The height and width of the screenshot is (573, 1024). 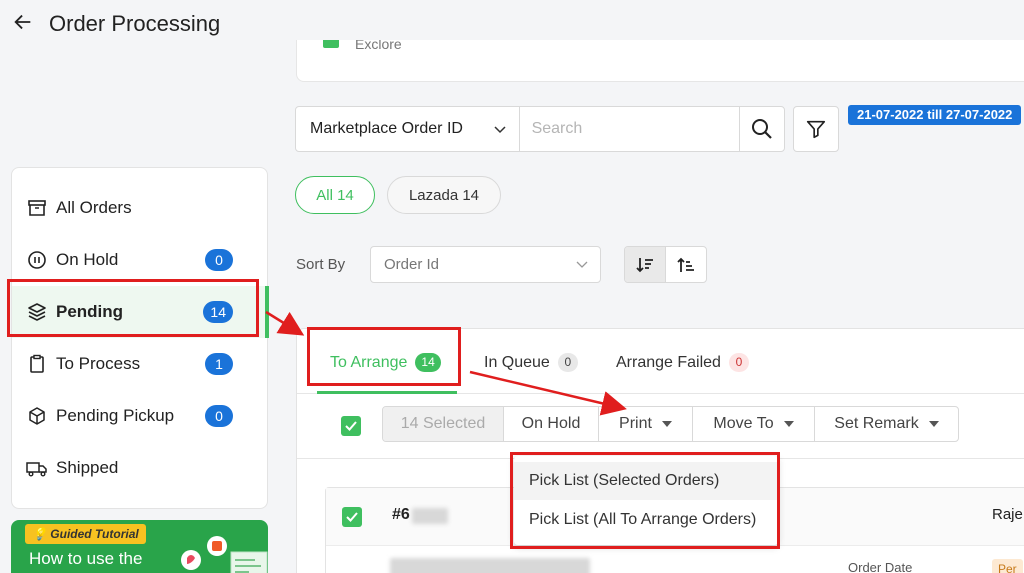 What do you see at coordinates (660, 61) in the screenshot?
I see `filter-card-partial: Exclore` at bounding box center [660, 61].